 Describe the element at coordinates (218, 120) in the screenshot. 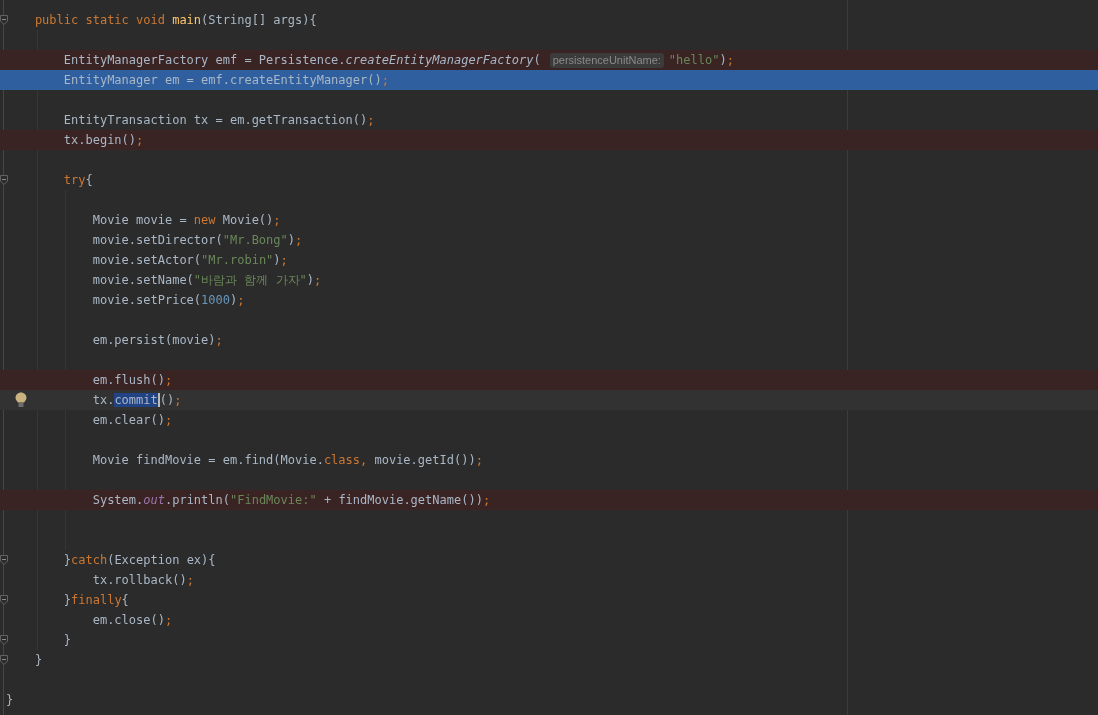

I see `code-text: EntityTransaction tx = em.getTransaction();` at that location.